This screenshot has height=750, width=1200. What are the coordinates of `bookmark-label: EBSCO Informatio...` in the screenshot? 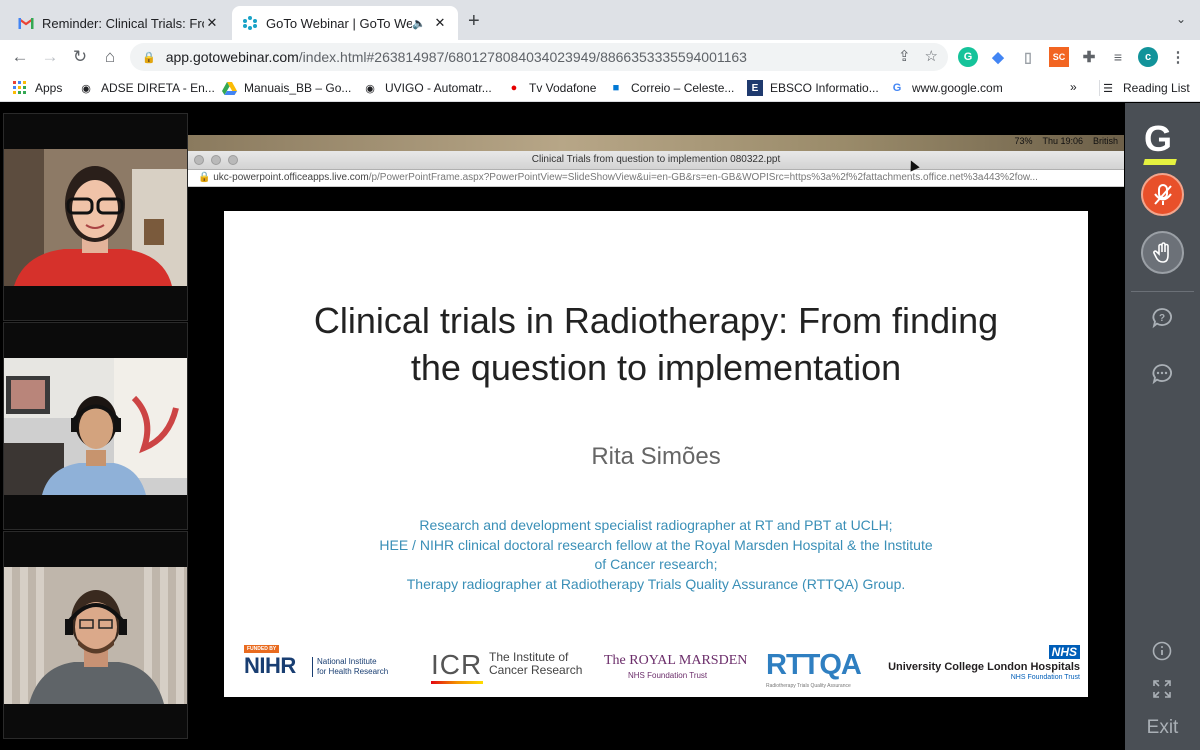 It's located at (824, 88).